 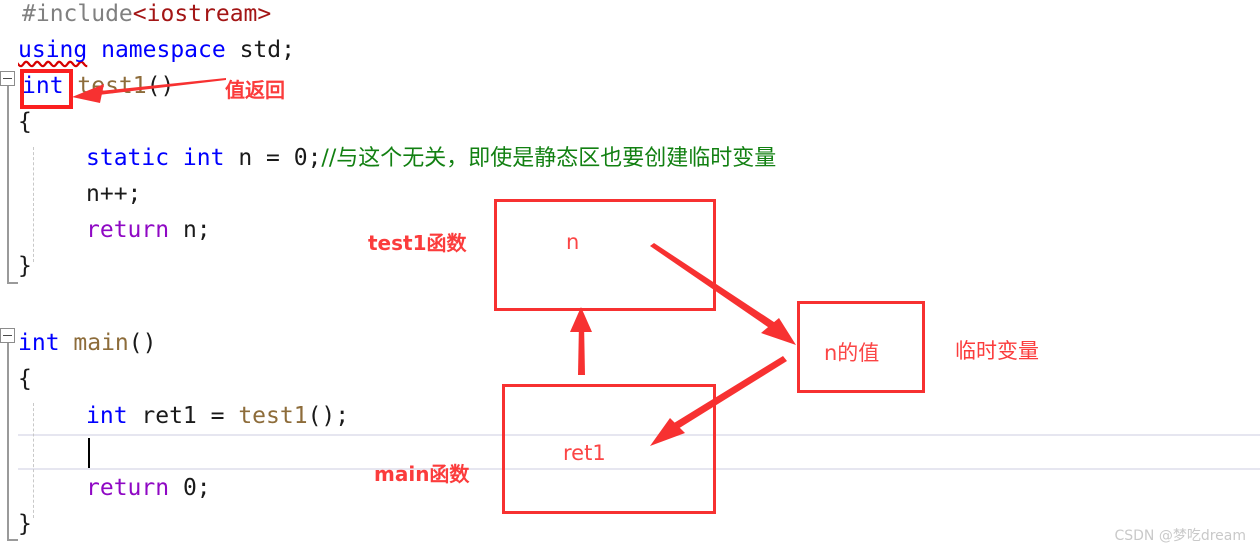 What do you see at coordinates (342, 416) in the screenshot?
I see `token-call-end: ;` at bounding box center [342, 416].